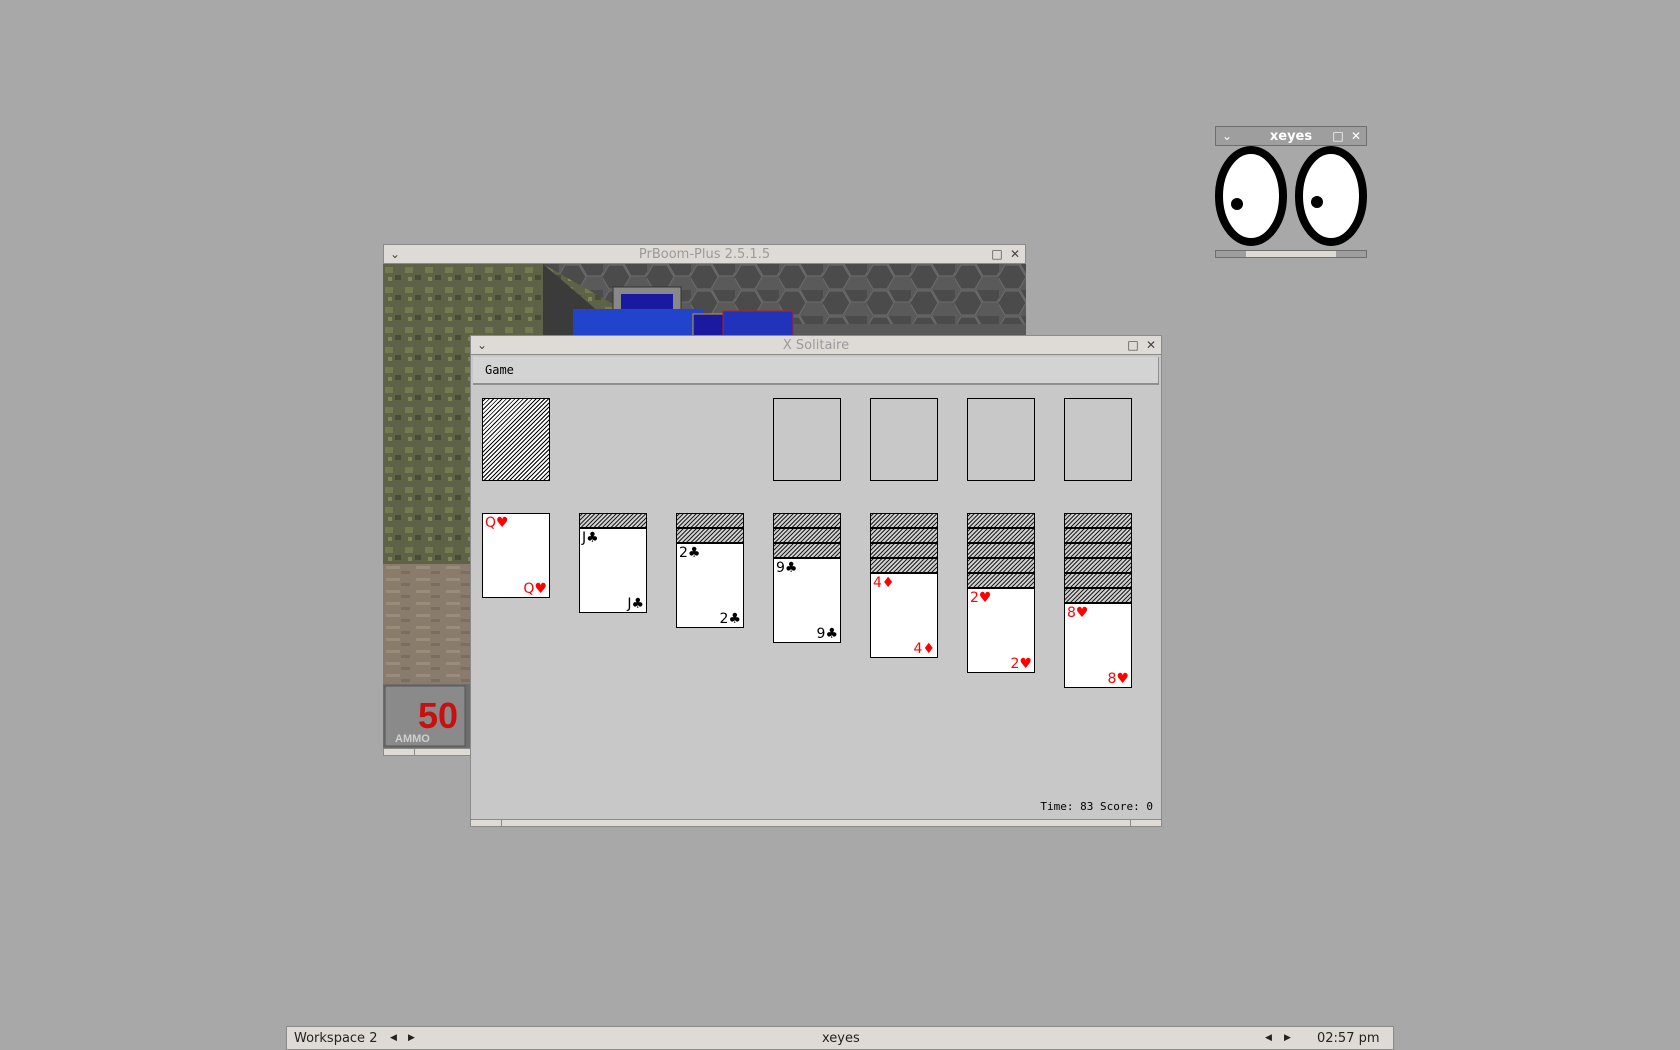  Describe the element at coordinates (1317, 202) in the screenshot. I see `right-pupil` at that location.